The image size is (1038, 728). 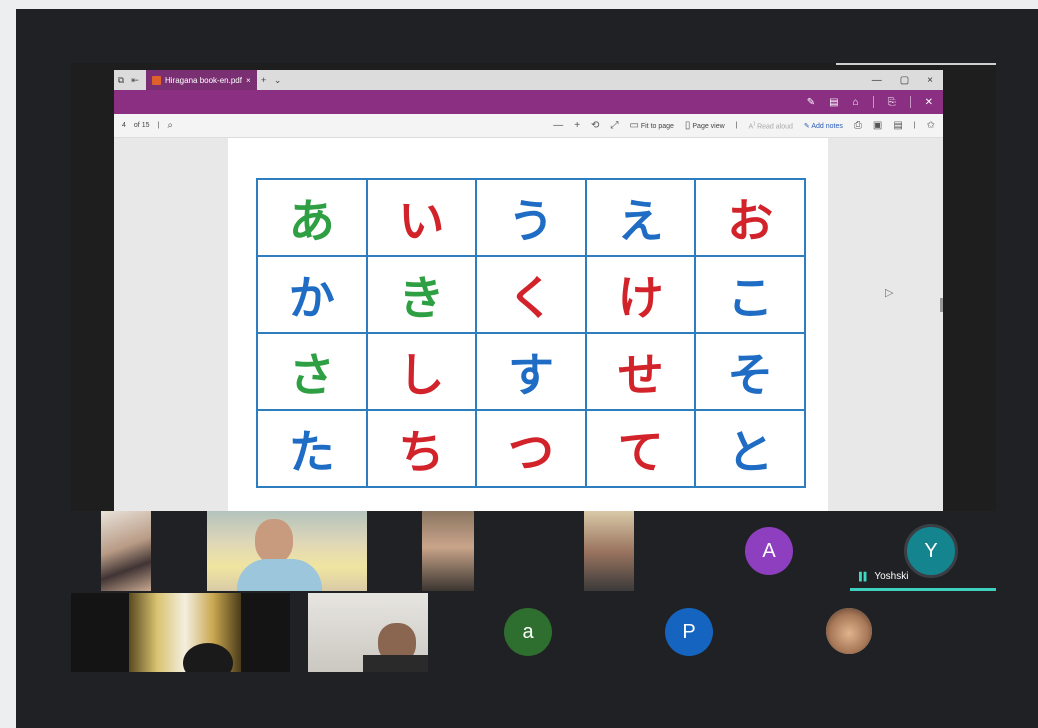 What do you see at coordinates (312, 217) in the screenshot?
I see `hiragana-cell: あ` at bounding box center [312, 217].